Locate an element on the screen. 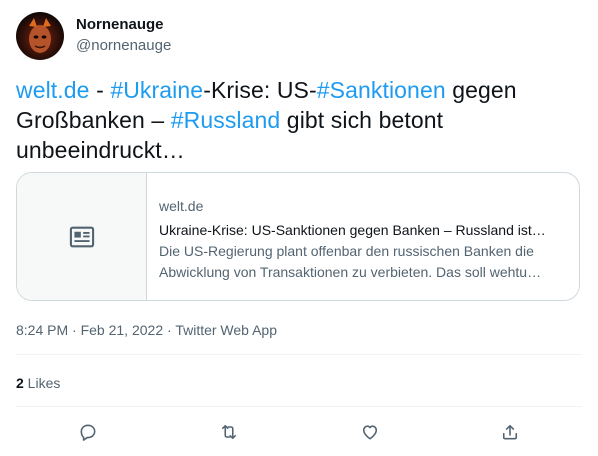 This screenshot has height=456, width=598. reply-button is located at coordinates (88, 432).